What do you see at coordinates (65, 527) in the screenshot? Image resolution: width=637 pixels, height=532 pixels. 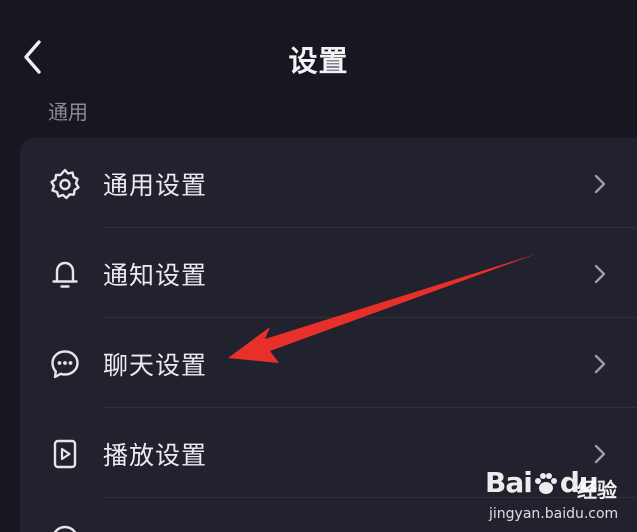 I see `partial-row-icon` at bounding box center [65, 527].